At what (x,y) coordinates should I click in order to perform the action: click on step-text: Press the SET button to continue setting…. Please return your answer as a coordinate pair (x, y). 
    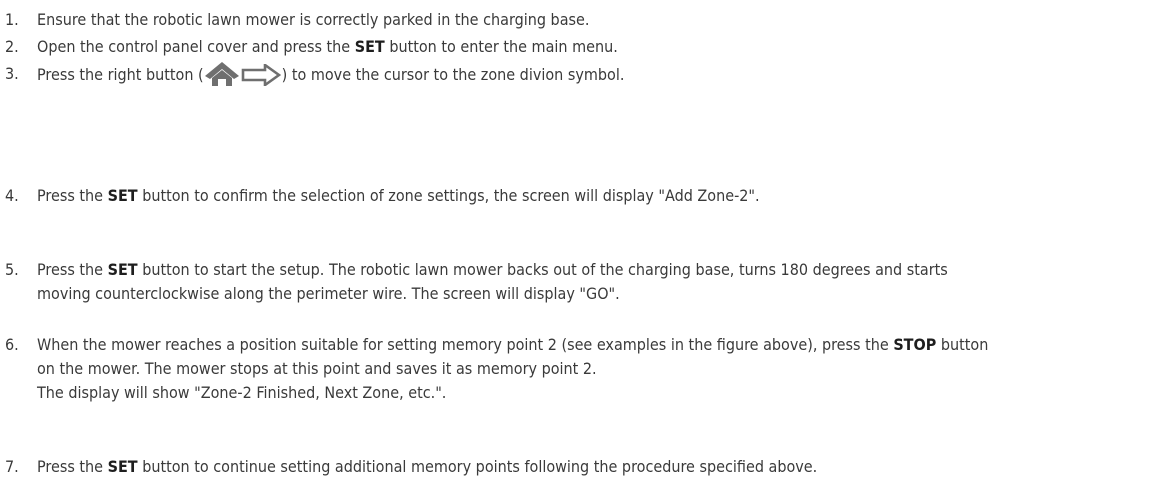
    Looking at the image, I should click on (598, 467).